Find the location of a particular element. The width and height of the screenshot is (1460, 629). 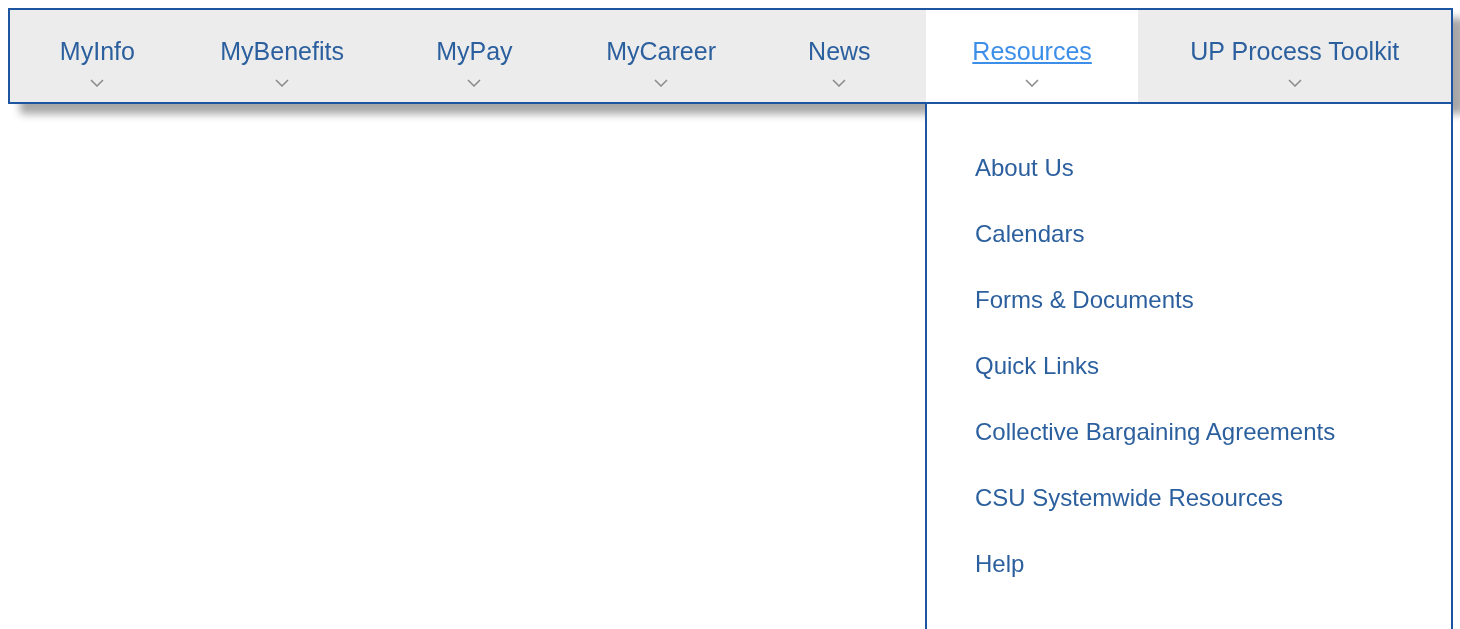

menu-link: Calendars is located at coordinates (1030, 234).